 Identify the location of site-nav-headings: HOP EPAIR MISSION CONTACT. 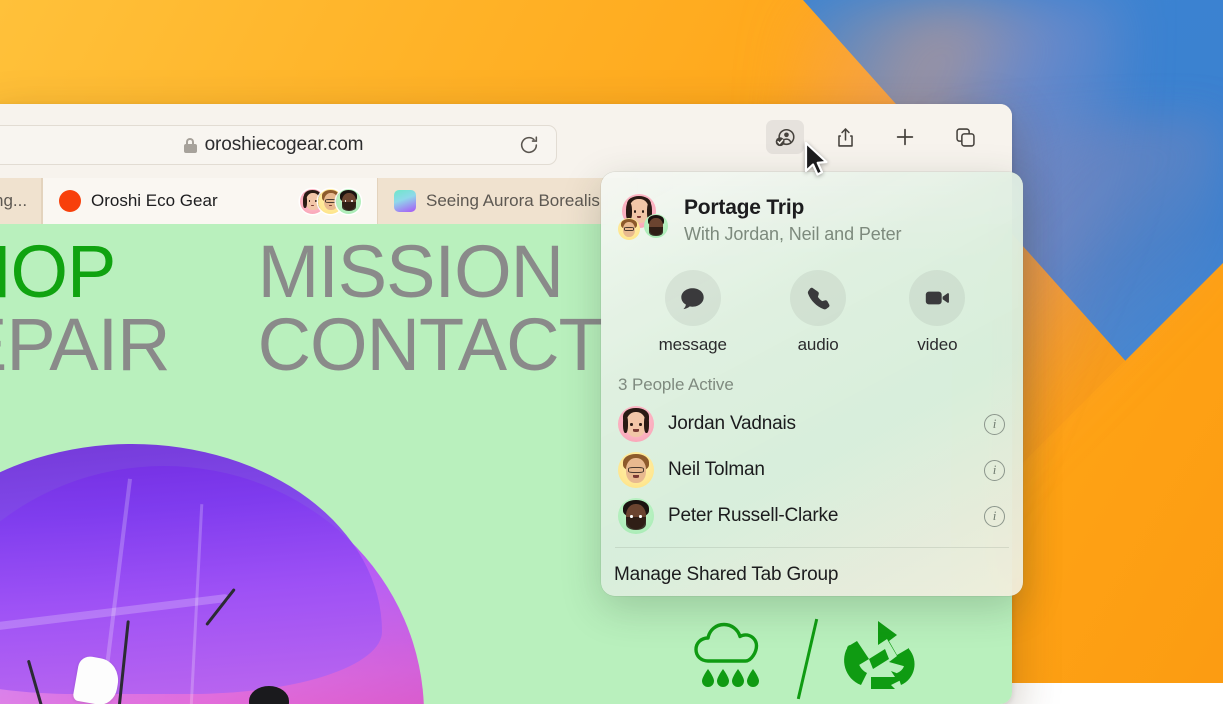
(302, 308).